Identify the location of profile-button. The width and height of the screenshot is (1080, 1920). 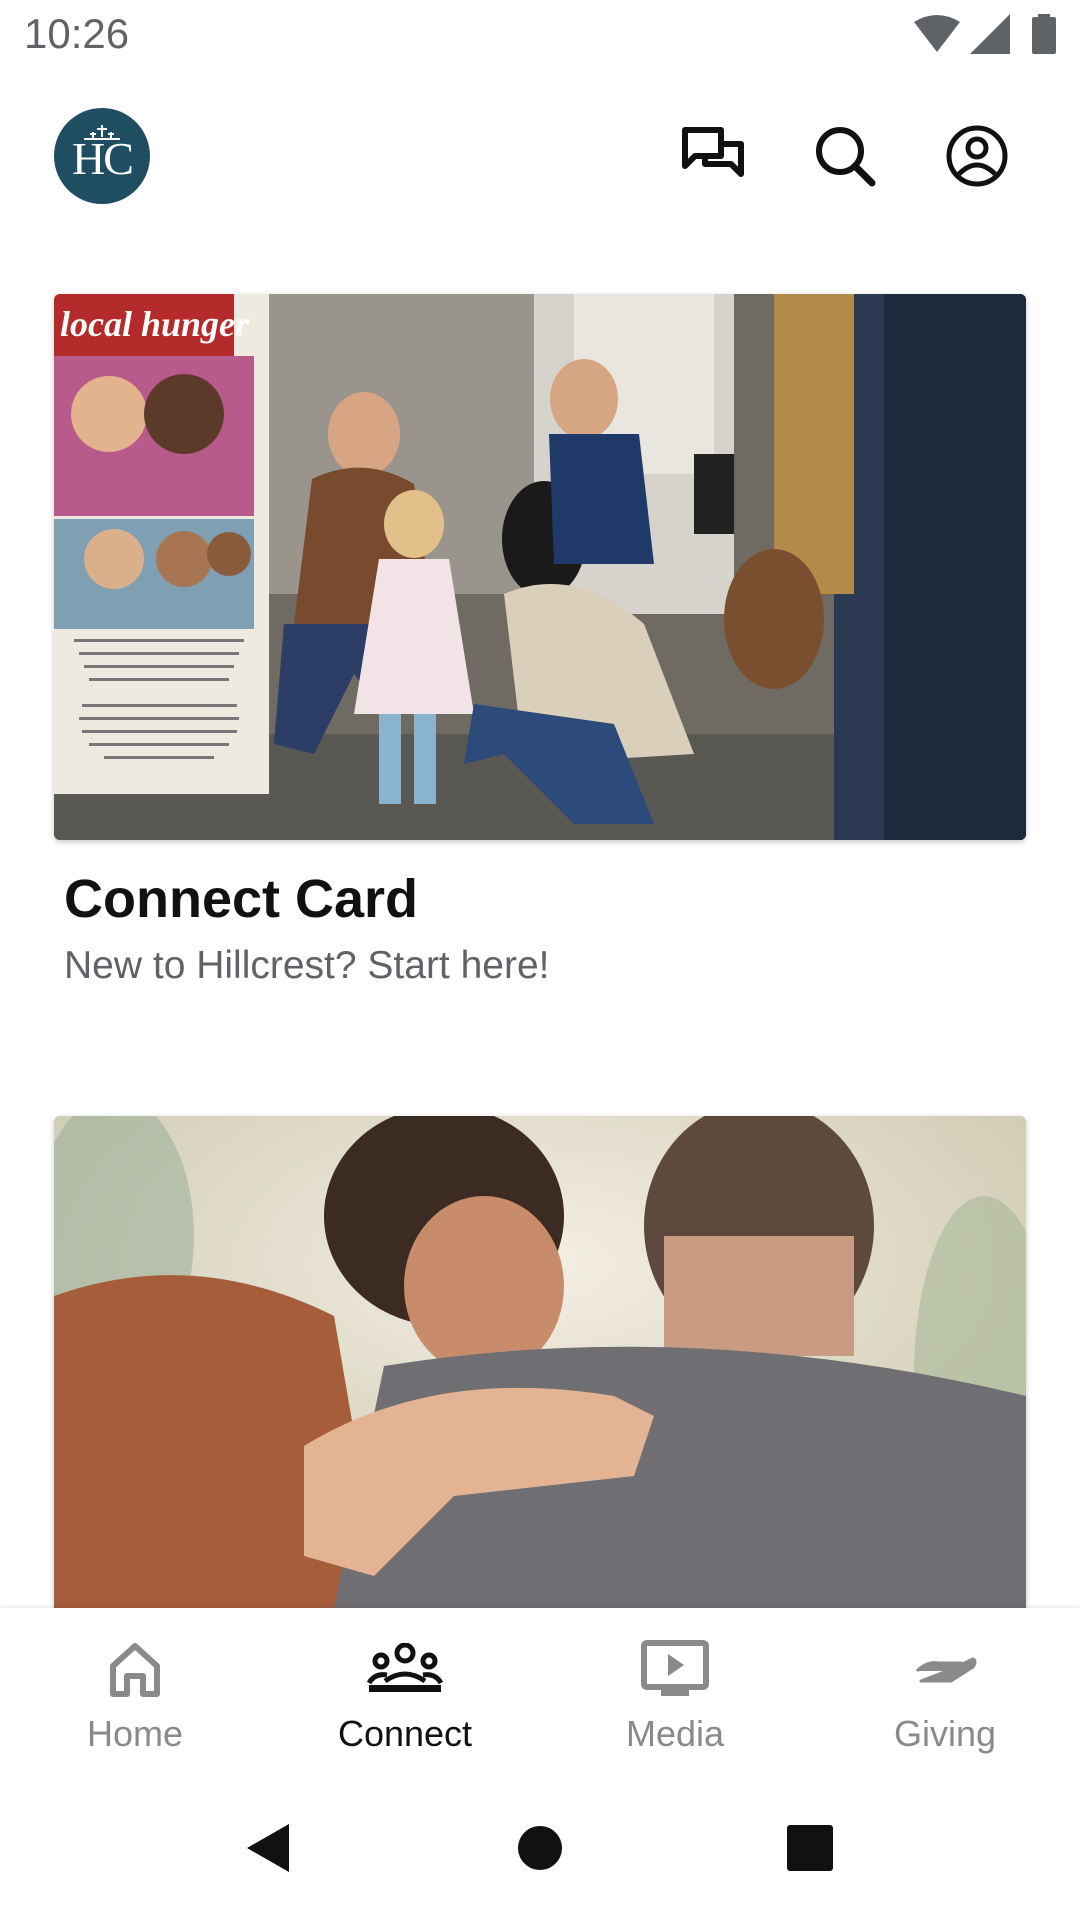
(977, 156).